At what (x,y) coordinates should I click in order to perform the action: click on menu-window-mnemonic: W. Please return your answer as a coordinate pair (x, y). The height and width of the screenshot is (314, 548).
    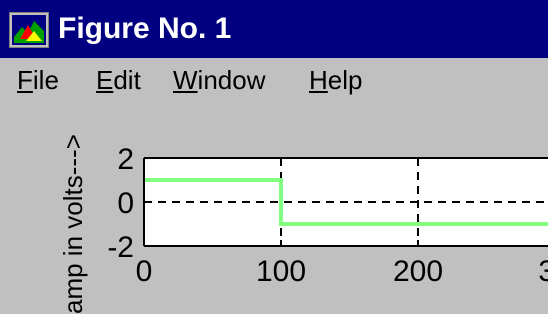
    Looking at the image, I should click on (185, 80).